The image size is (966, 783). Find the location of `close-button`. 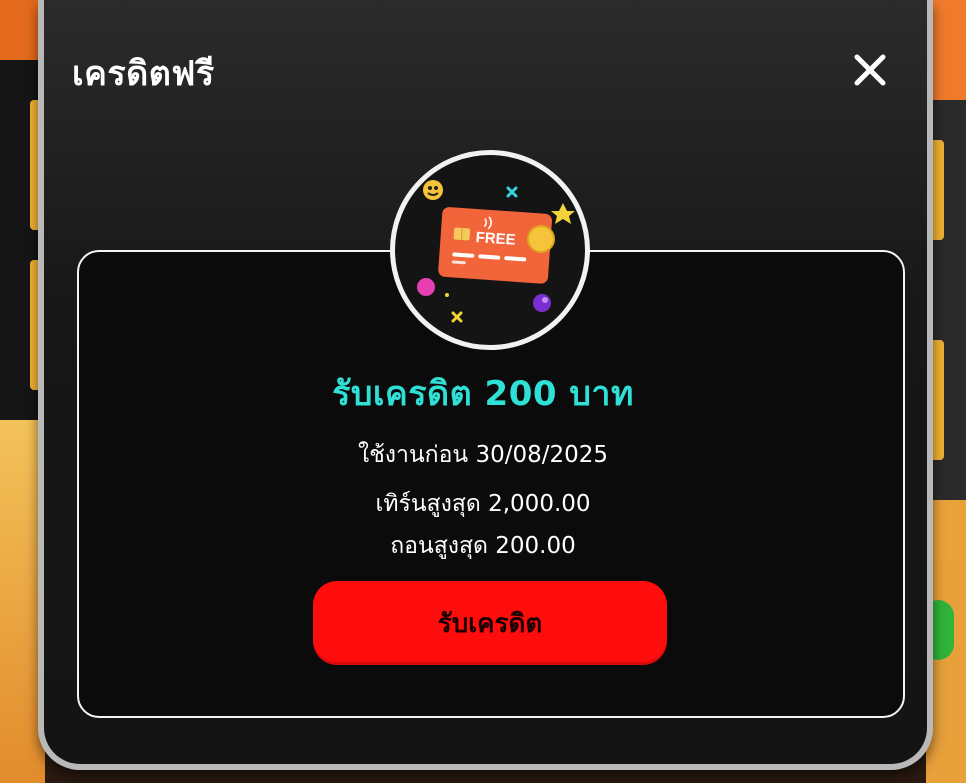

close-button is located at coordinates (870, 70).